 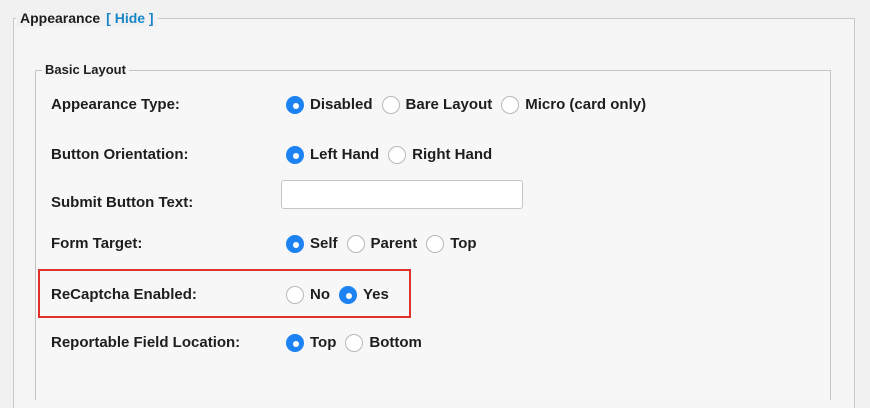 I want to click on form-target-label: Form Target:, so click(x=97, y=243).